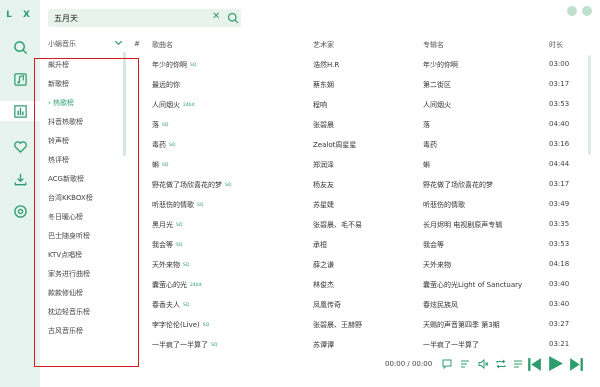 The height and width of the screenshot is (387, 600). Describe the element at coordinates (483, 364) in the screenshot. I see `mute-icon` at that location.